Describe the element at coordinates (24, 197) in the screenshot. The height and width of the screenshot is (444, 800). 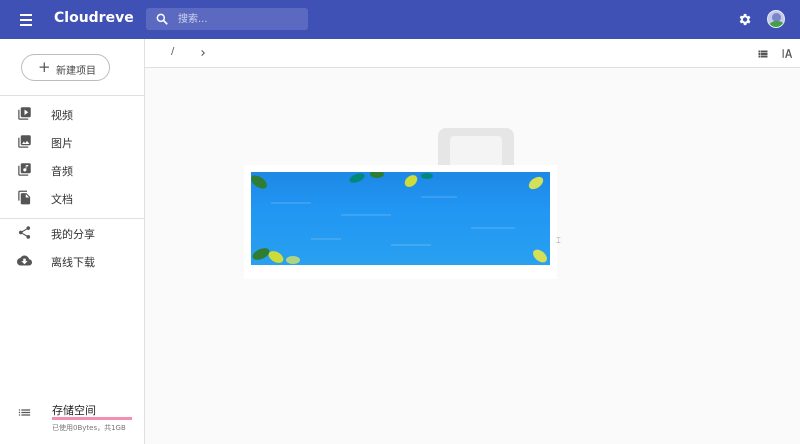
I see `file-copy-icon` at that location.